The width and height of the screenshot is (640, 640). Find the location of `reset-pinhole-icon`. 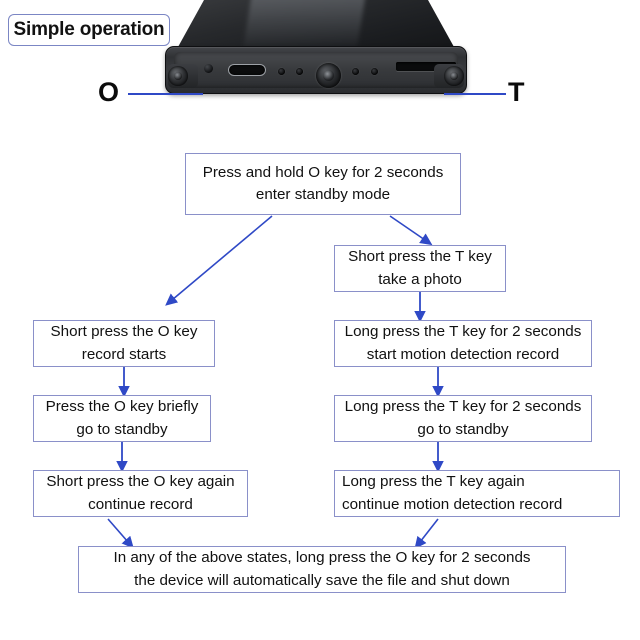

reset-pinhole-icon is located at coordinates (208, 68).